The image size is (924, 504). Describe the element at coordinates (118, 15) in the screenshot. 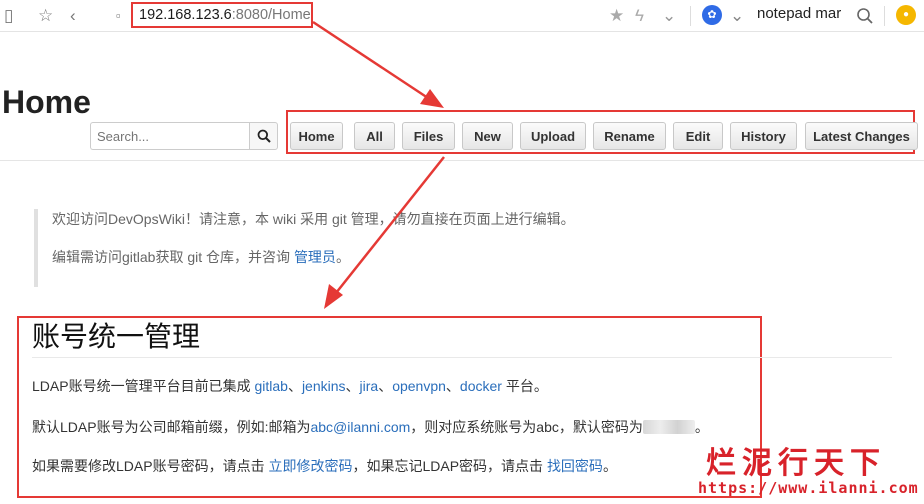

I see `page-icon: ▫` at that location.